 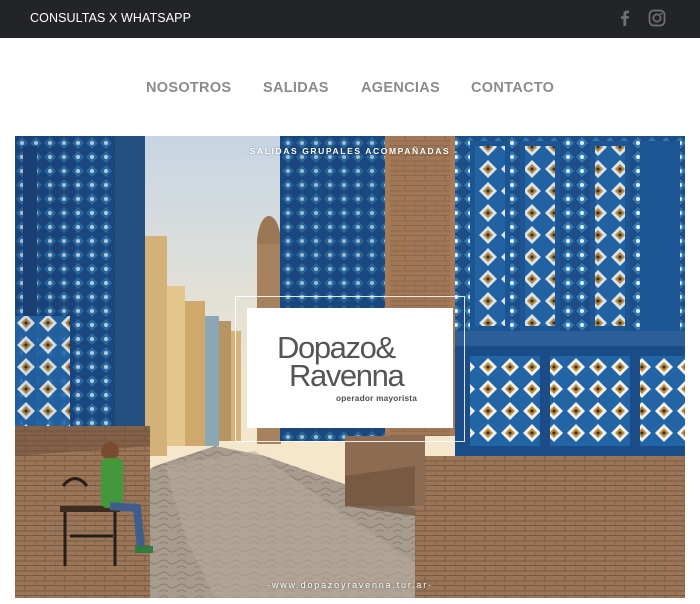 I want to click on top-bar: CONSULTAS X WHATSAPP, so click(x=350, y=19).